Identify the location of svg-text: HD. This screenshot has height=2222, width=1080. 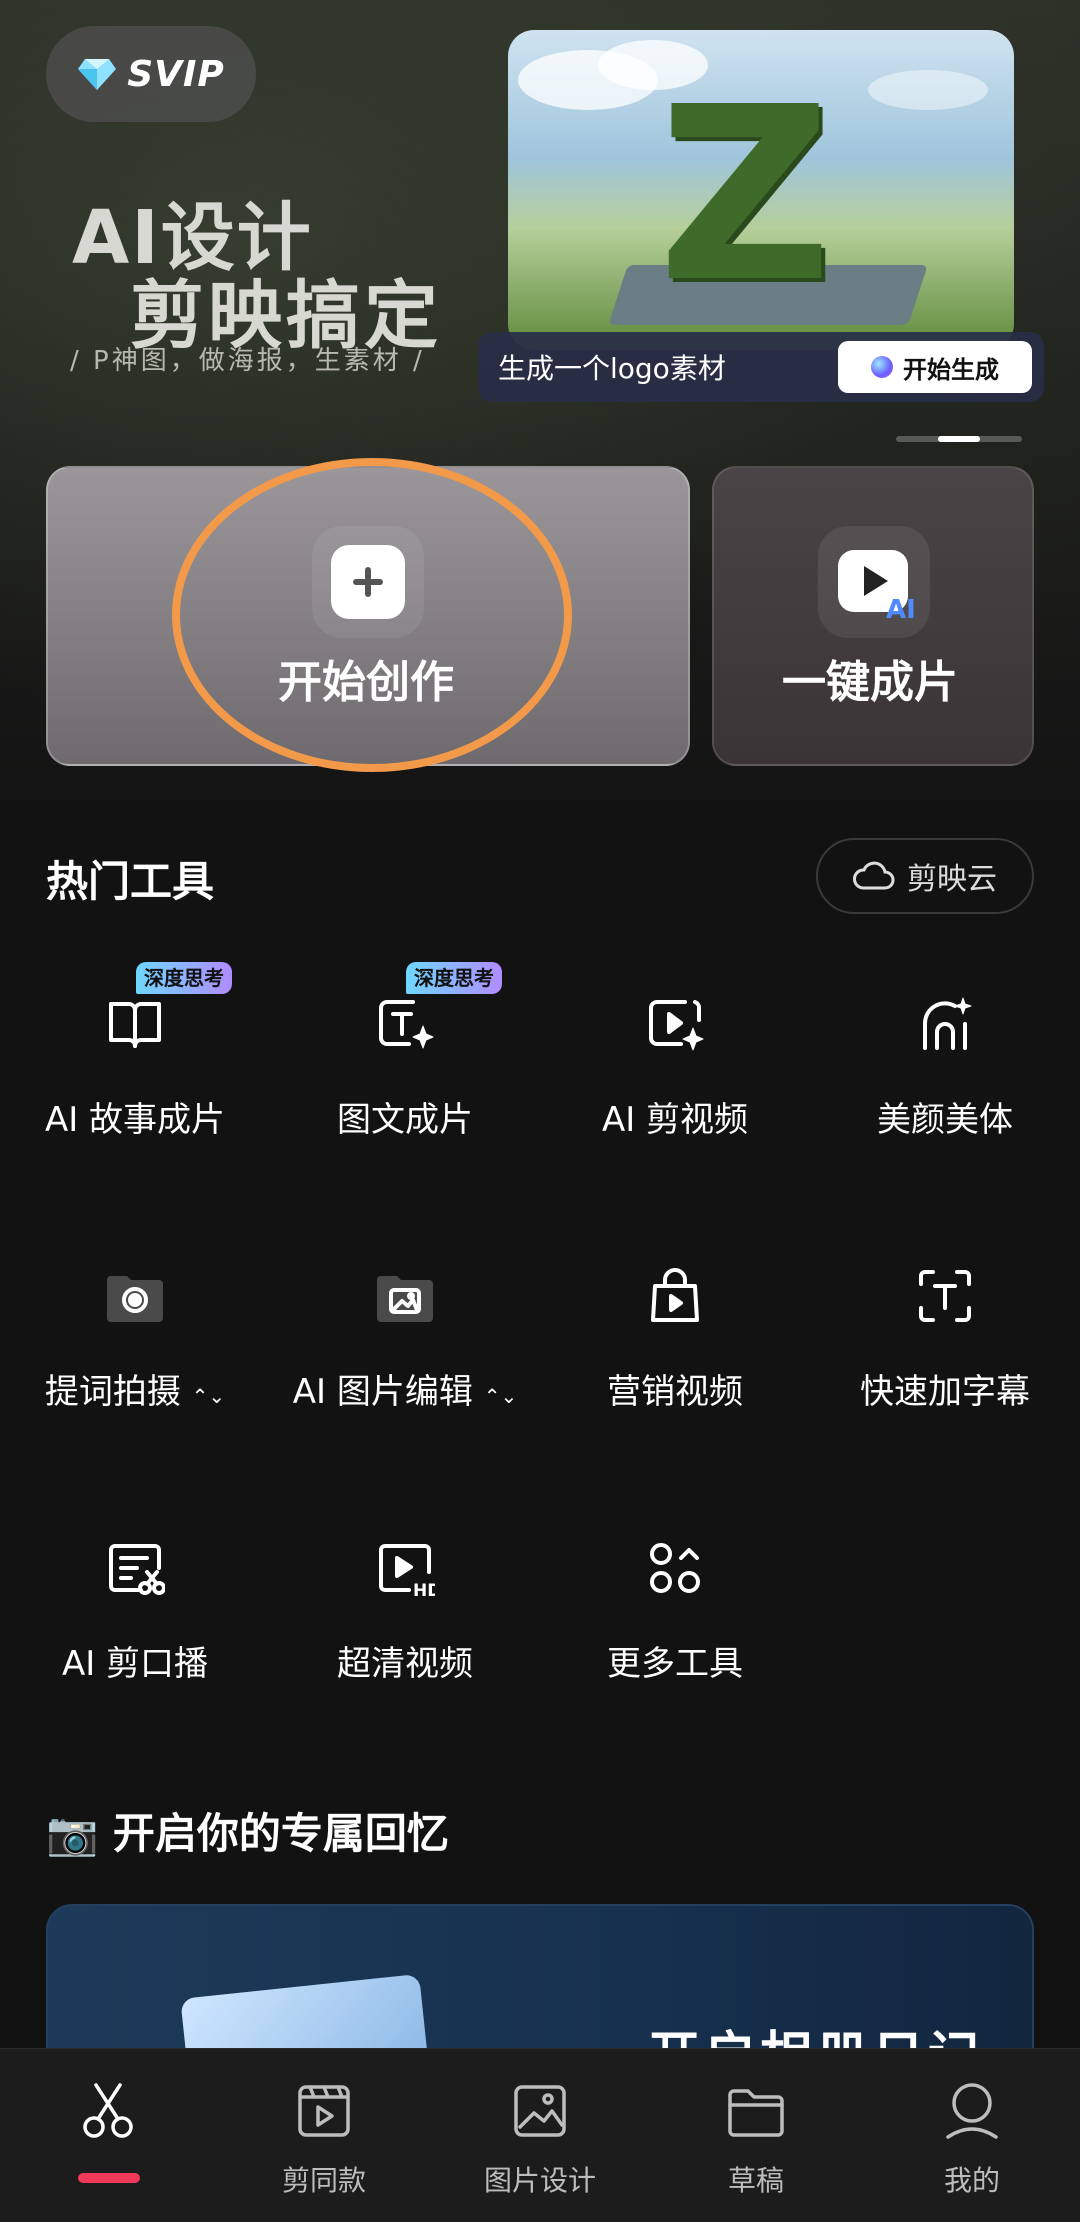
(424, 1589).